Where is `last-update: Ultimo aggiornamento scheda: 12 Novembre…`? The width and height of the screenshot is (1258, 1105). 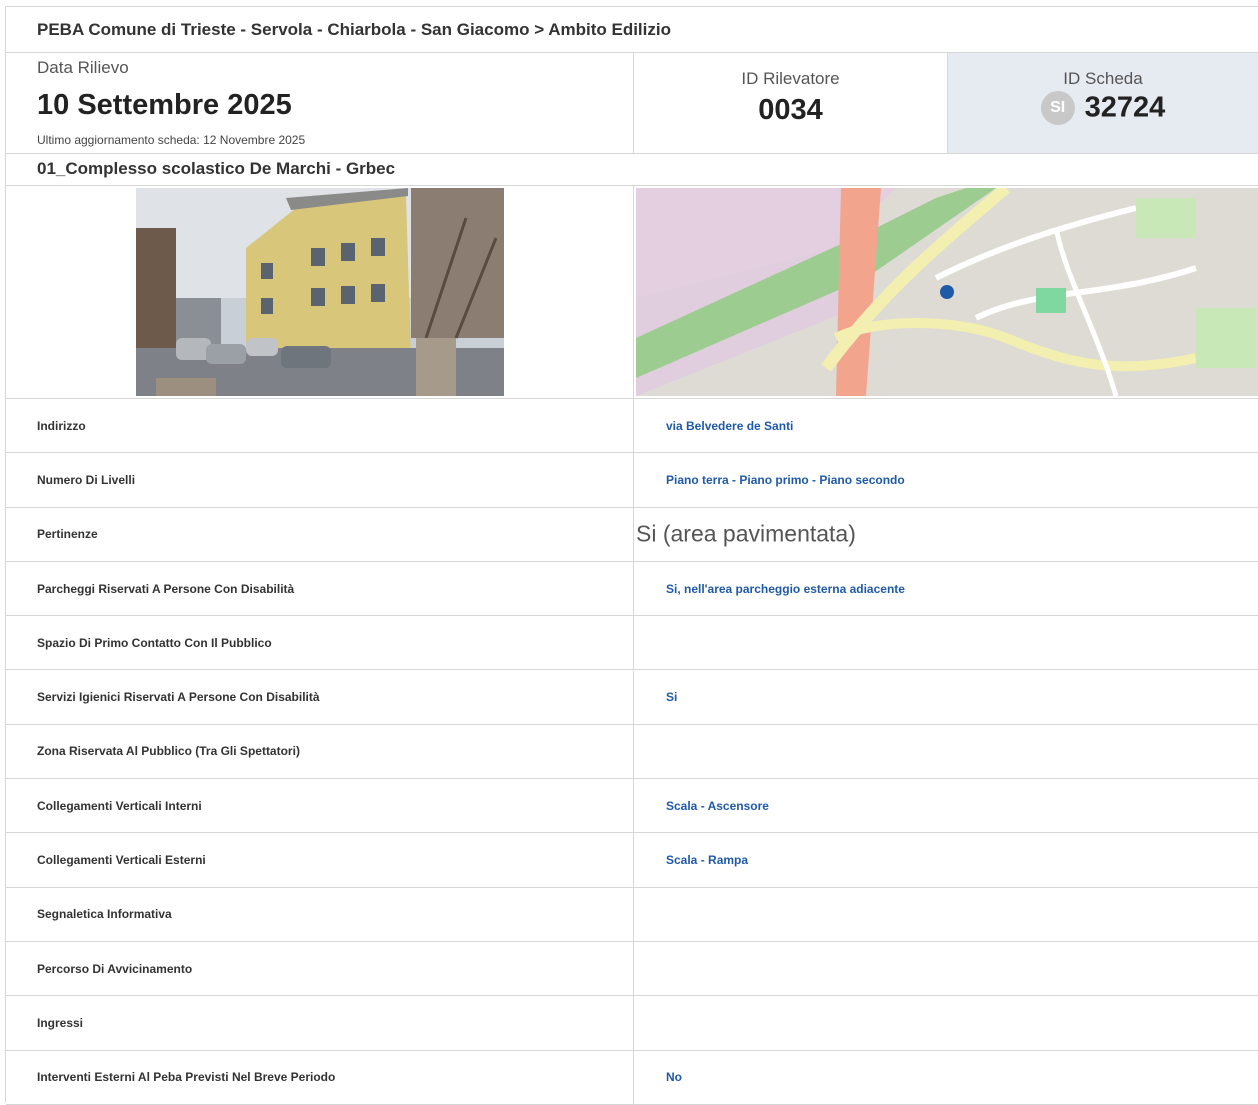 last-update: Ultimo aggiornamento scheda: 12 Novembre… is located at coordinates (171, 140).